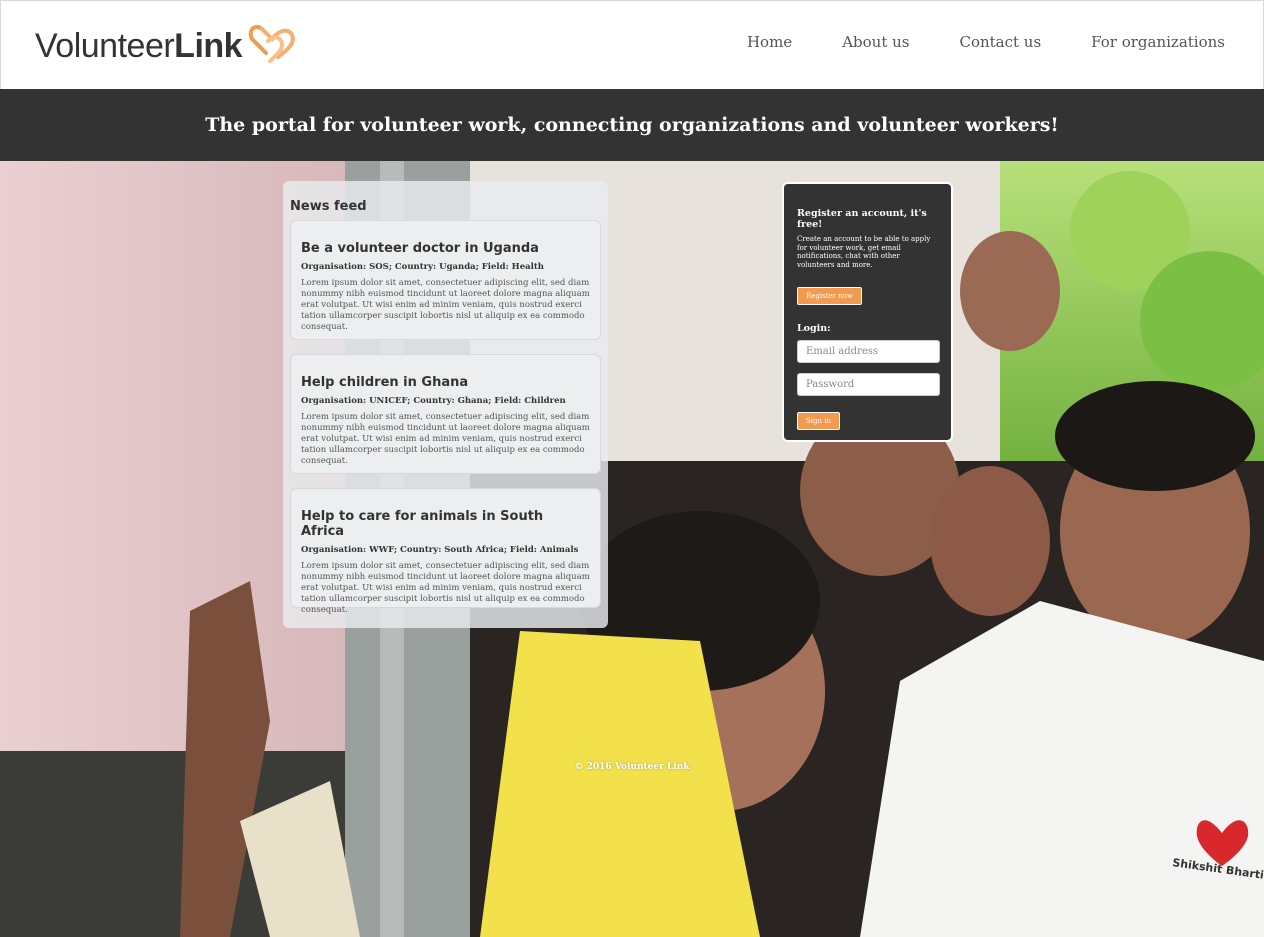  I want to click on register-heading: Register an account, it's free!, so click(862, 219).